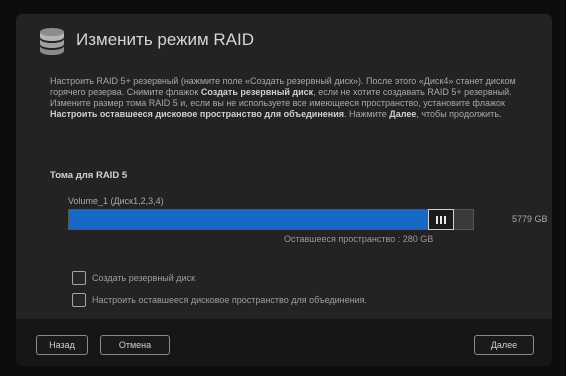 The height and width of the screenshot is (376, 566). I want to click on create-spare-checkbox, so click(79, 278).